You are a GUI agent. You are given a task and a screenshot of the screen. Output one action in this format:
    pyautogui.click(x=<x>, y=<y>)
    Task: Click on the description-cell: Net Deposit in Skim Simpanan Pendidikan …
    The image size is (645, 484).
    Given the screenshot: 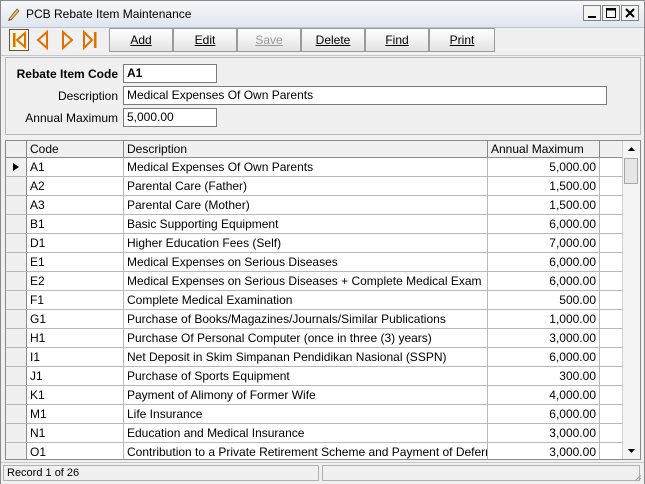 What is the action you would take?
    pyautogui.click(x=306, y=357)
    